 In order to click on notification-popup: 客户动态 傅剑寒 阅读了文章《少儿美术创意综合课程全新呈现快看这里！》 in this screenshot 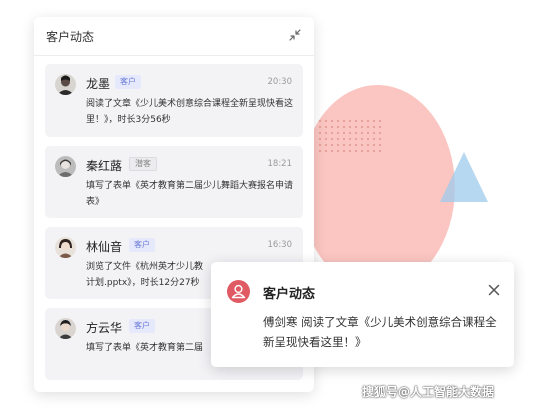, I will do `click(362, 314)`.